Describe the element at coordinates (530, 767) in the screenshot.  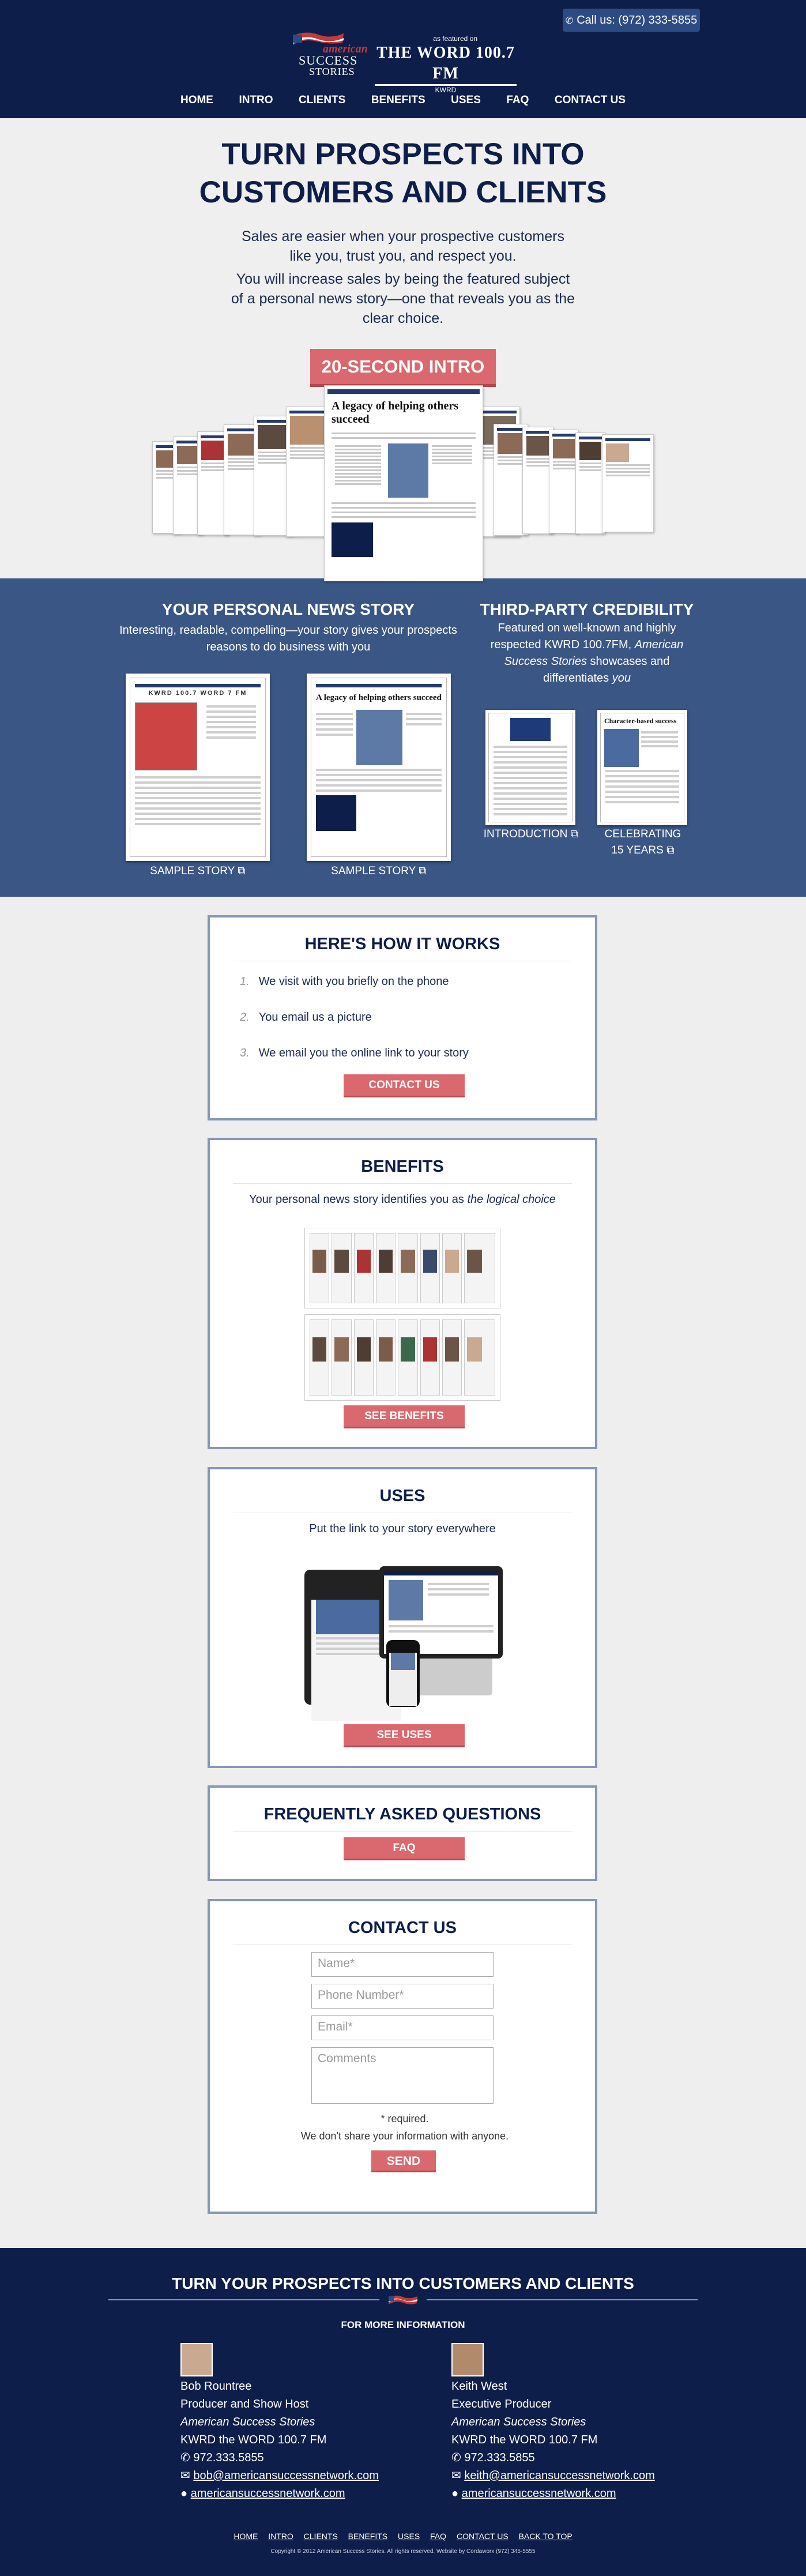
I see `introduction-doc` at that location.